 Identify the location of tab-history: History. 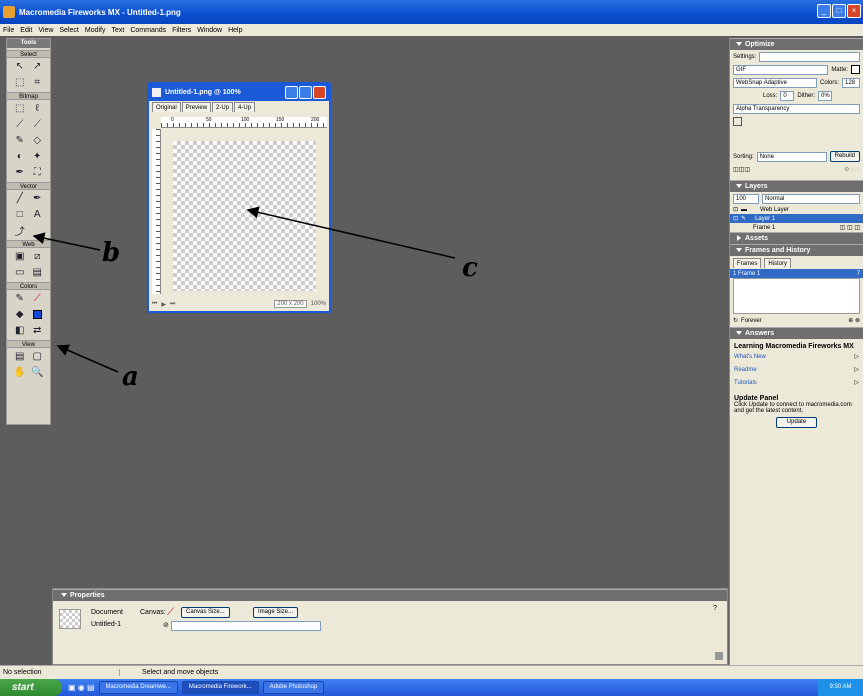
(778, 262).